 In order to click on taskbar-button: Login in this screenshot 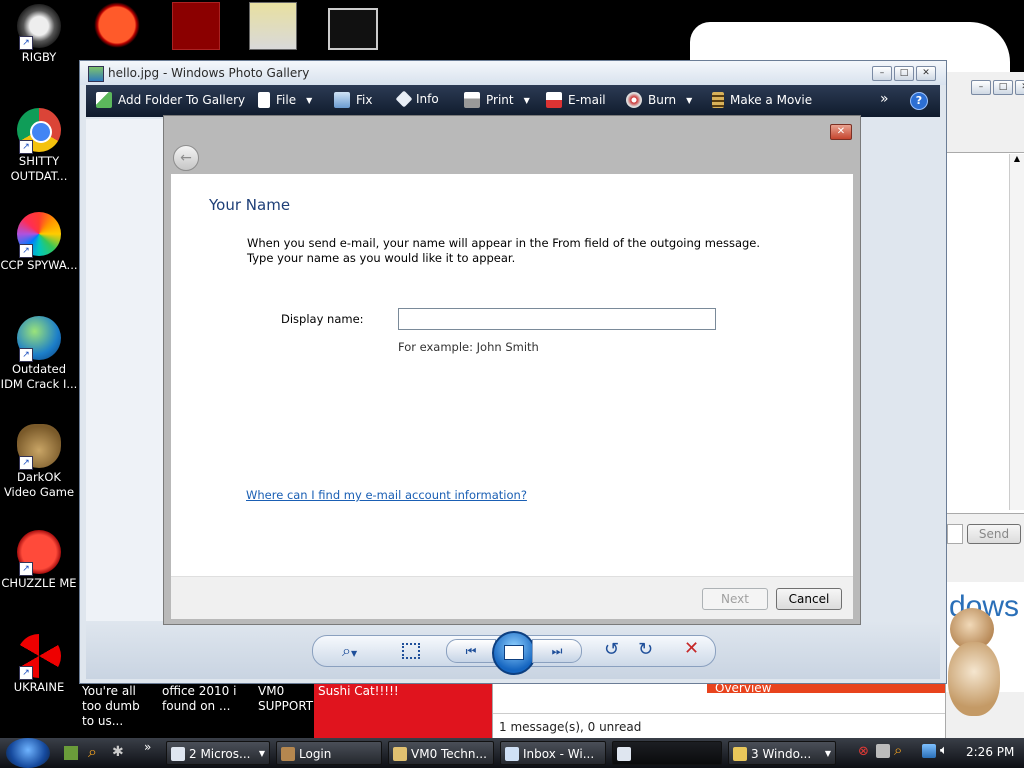, I will do `click(329, 753)`.